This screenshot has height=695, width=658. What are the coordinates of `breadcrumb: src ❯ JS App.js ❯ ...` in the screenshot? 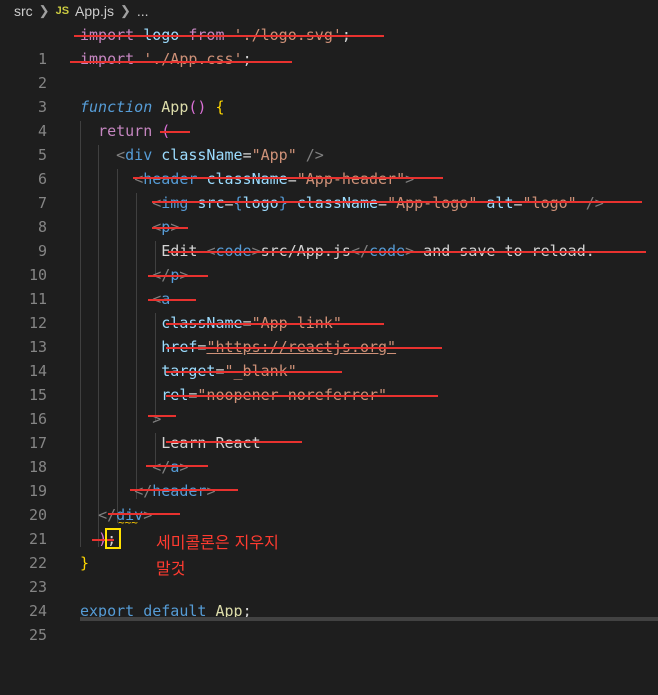 It's located at (329, 11).